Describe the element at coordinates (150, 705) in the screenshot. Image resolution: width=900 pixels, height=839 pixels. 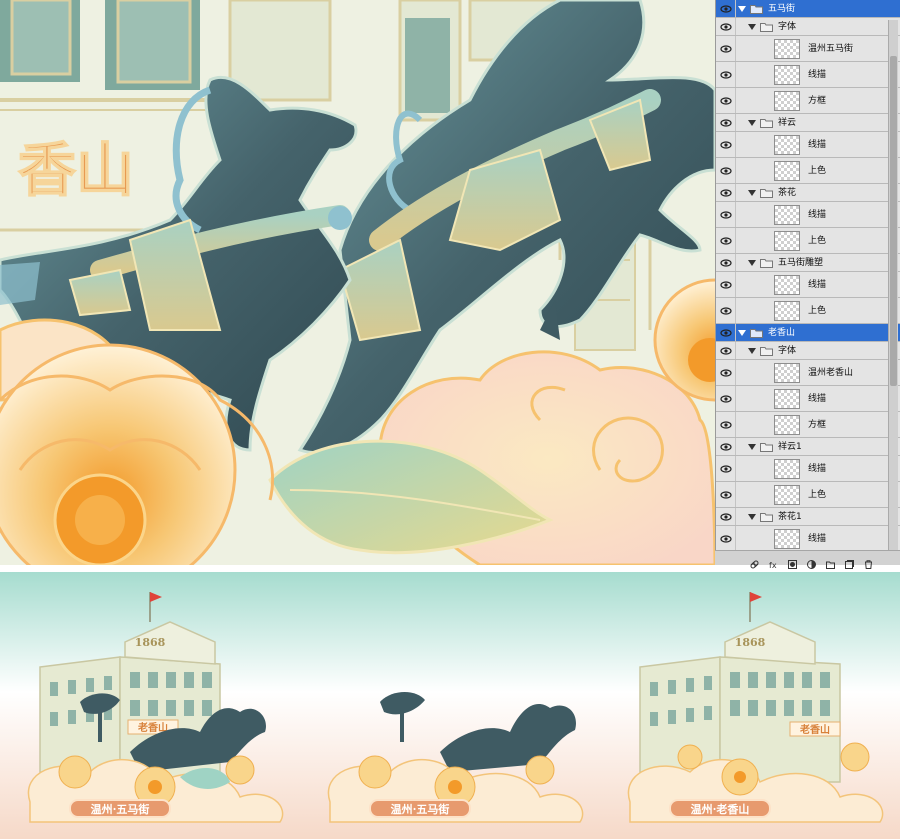
I see `preview-card-1: 1868 老香山 温州·五马街` at that location.